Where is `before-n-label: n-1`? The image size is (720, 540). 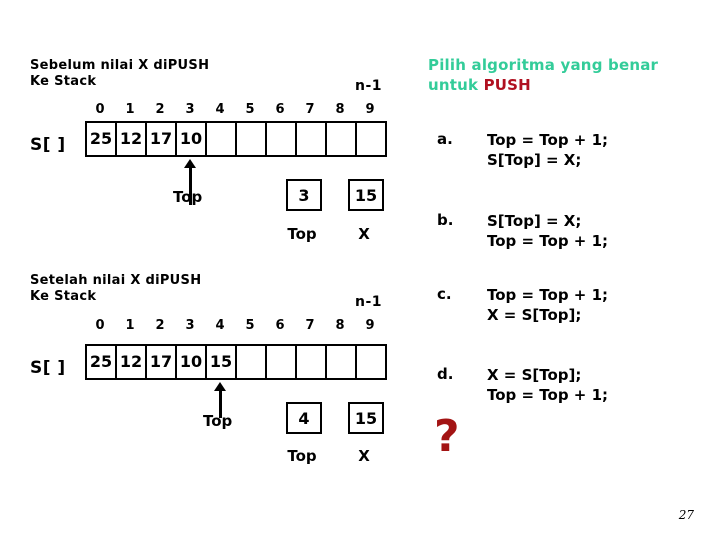 before-n-label: n-1 is located at coordinates (369, 86).